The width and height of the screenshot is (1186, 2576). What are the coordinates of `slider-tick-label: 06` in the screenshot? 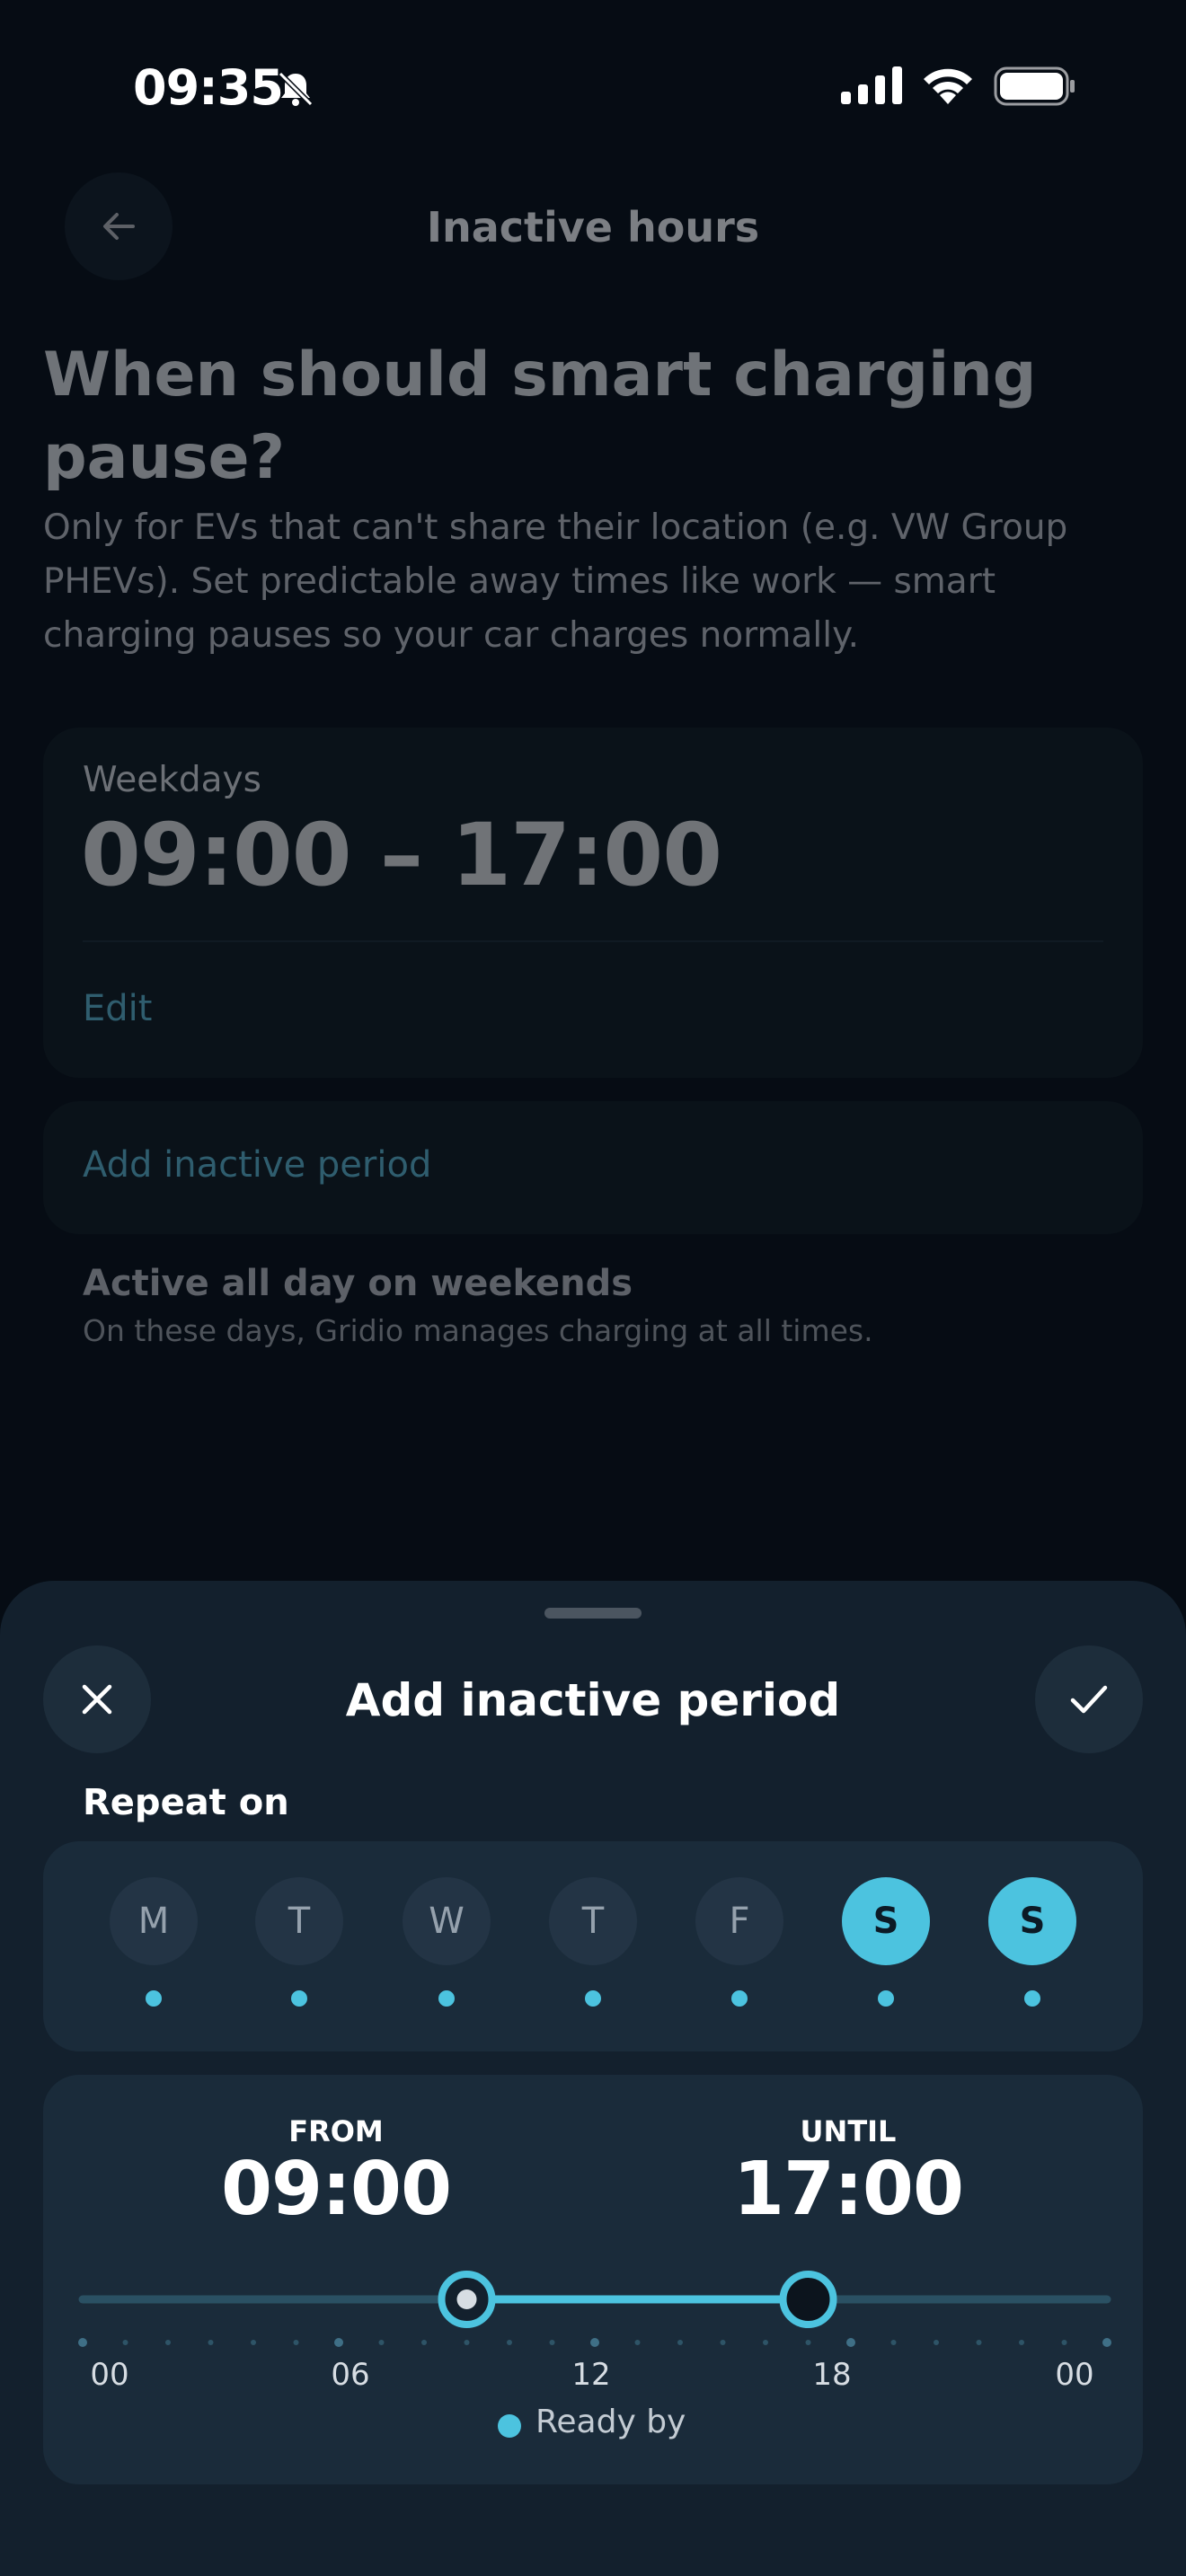 It's located at (350, 2375).